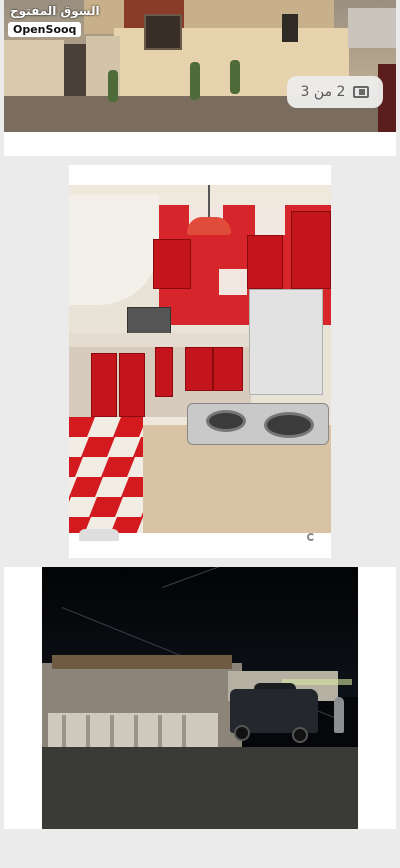  What do you see at coordinates (149, 321) in the screenshot?
I see `microwave` at bounding box center [149, 321].